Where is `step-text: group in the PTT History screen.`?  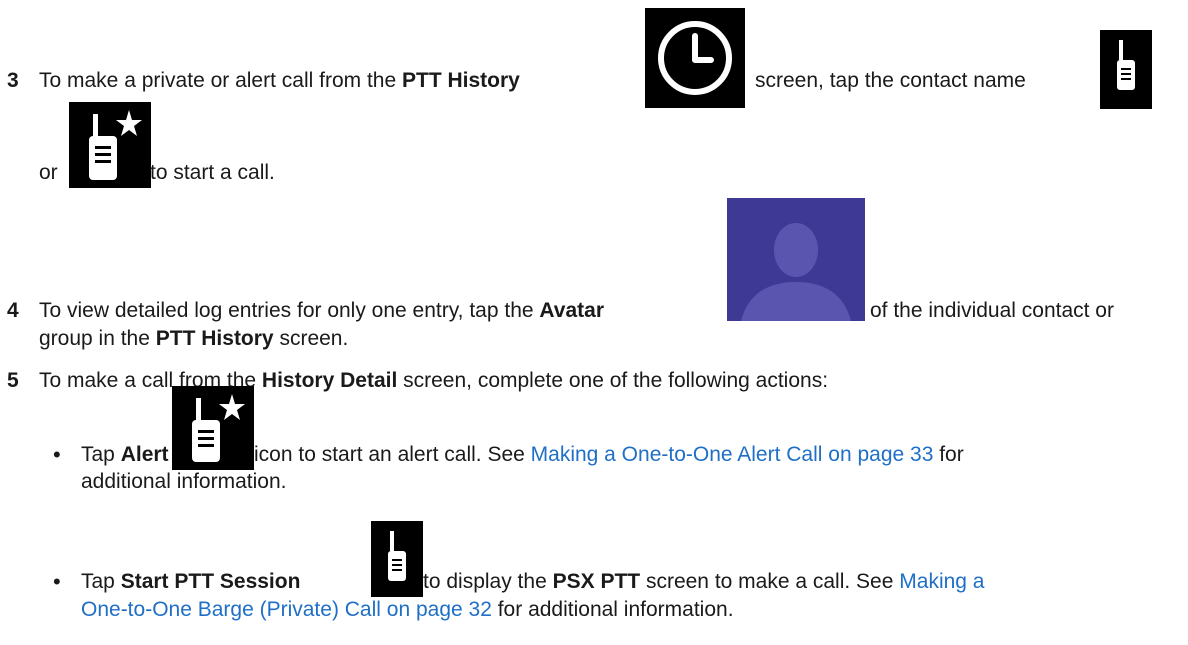 step-text: group in the PTT History screen. is located at coordinates (193, 339).